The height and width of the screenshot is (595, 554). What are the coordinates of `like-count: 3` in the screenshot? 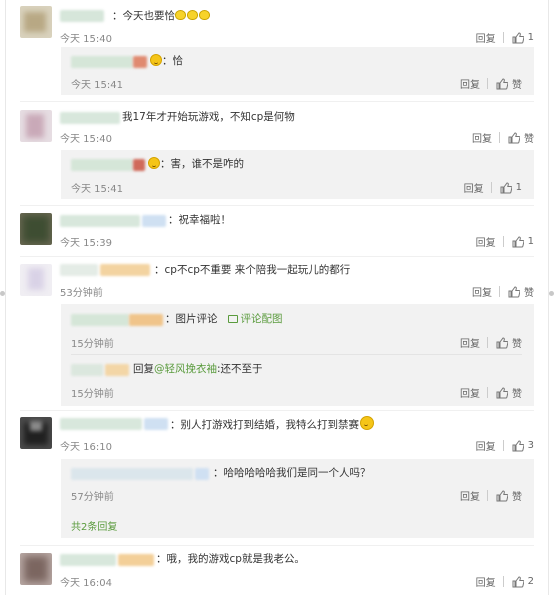 It's located at (531, 445).